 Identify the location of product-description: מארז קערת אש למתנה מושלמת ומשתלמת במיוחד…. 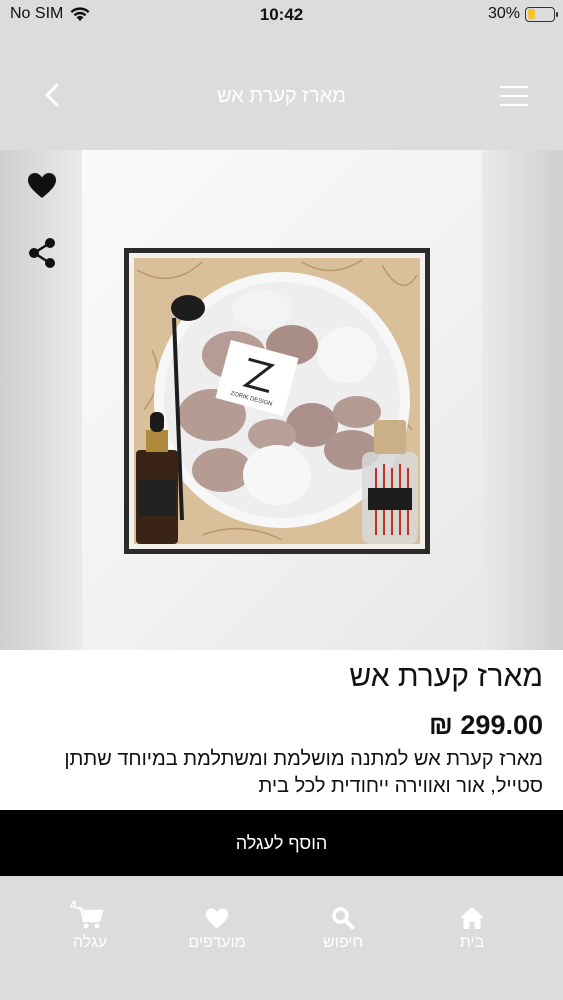
(303, 772).